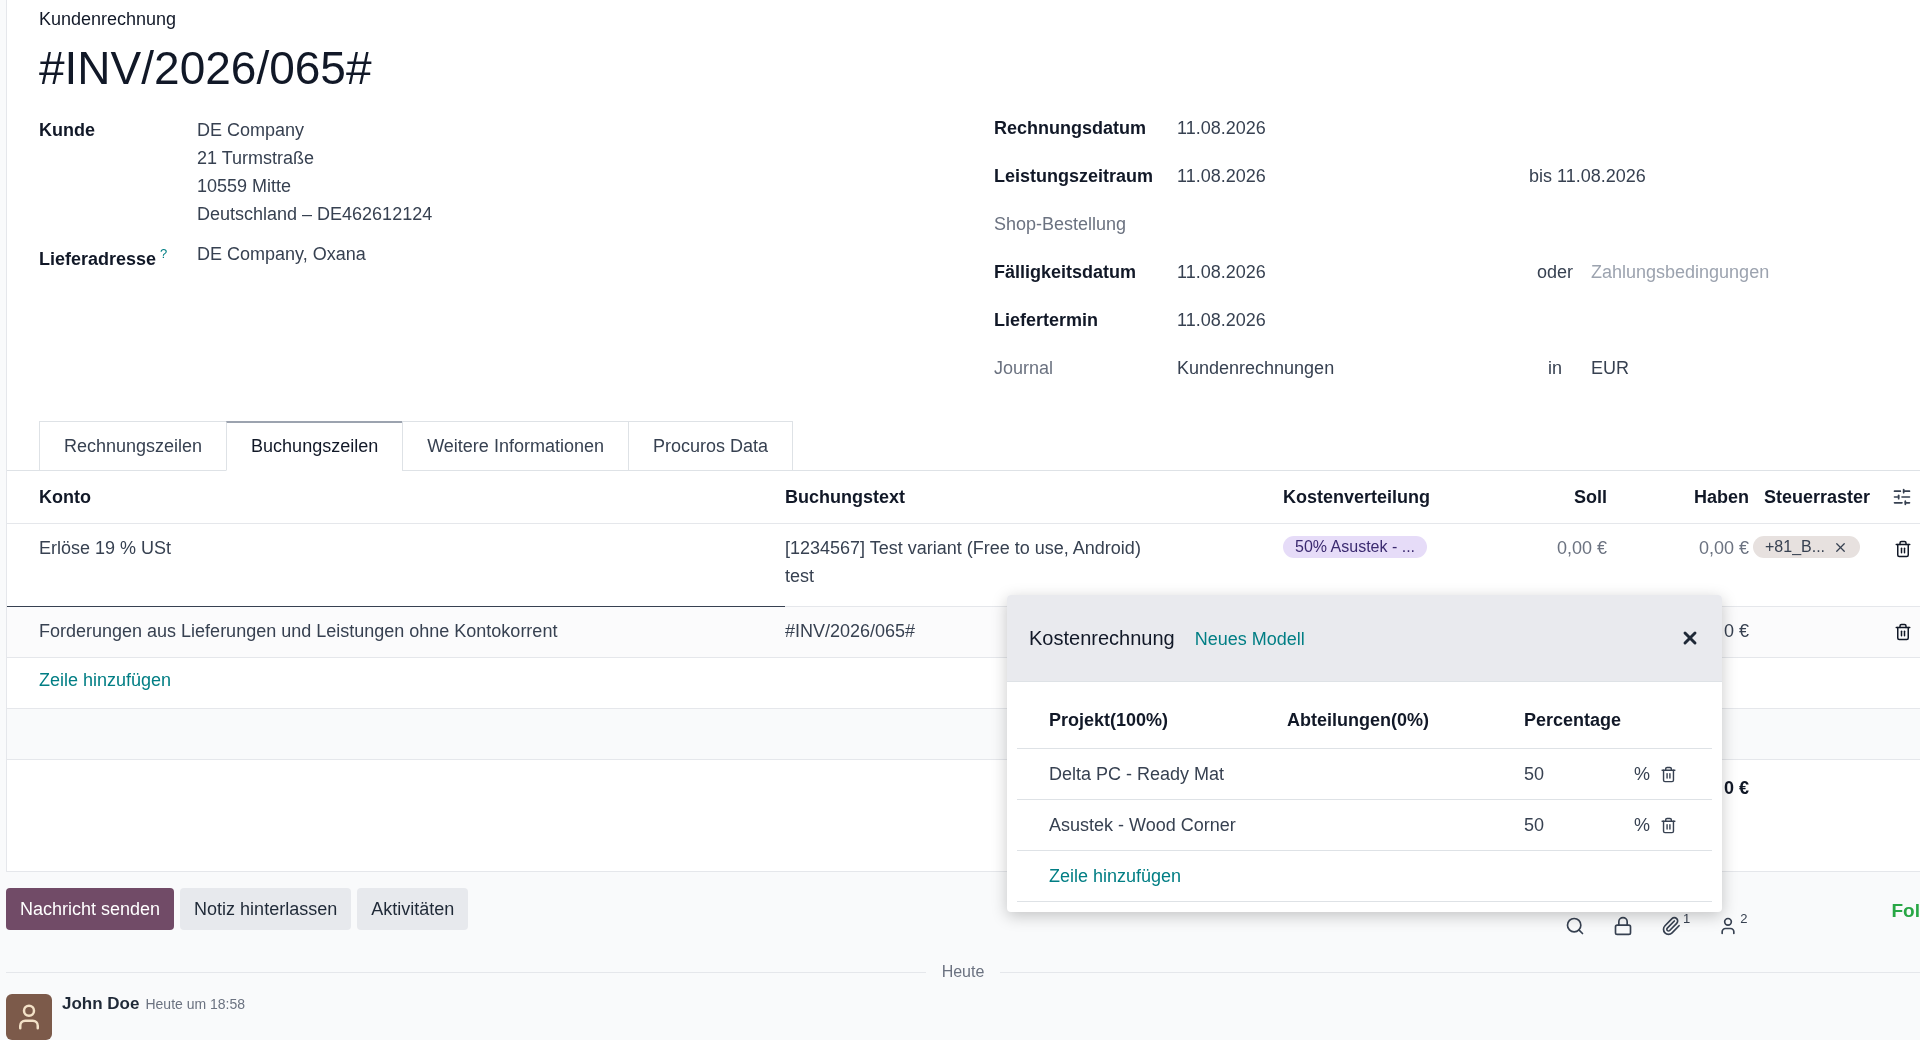 Image resolution: width=1920 pixels, height=1040 pixels. I want to click on invoice-number: #INV/2026/065#, so click(206, 68).